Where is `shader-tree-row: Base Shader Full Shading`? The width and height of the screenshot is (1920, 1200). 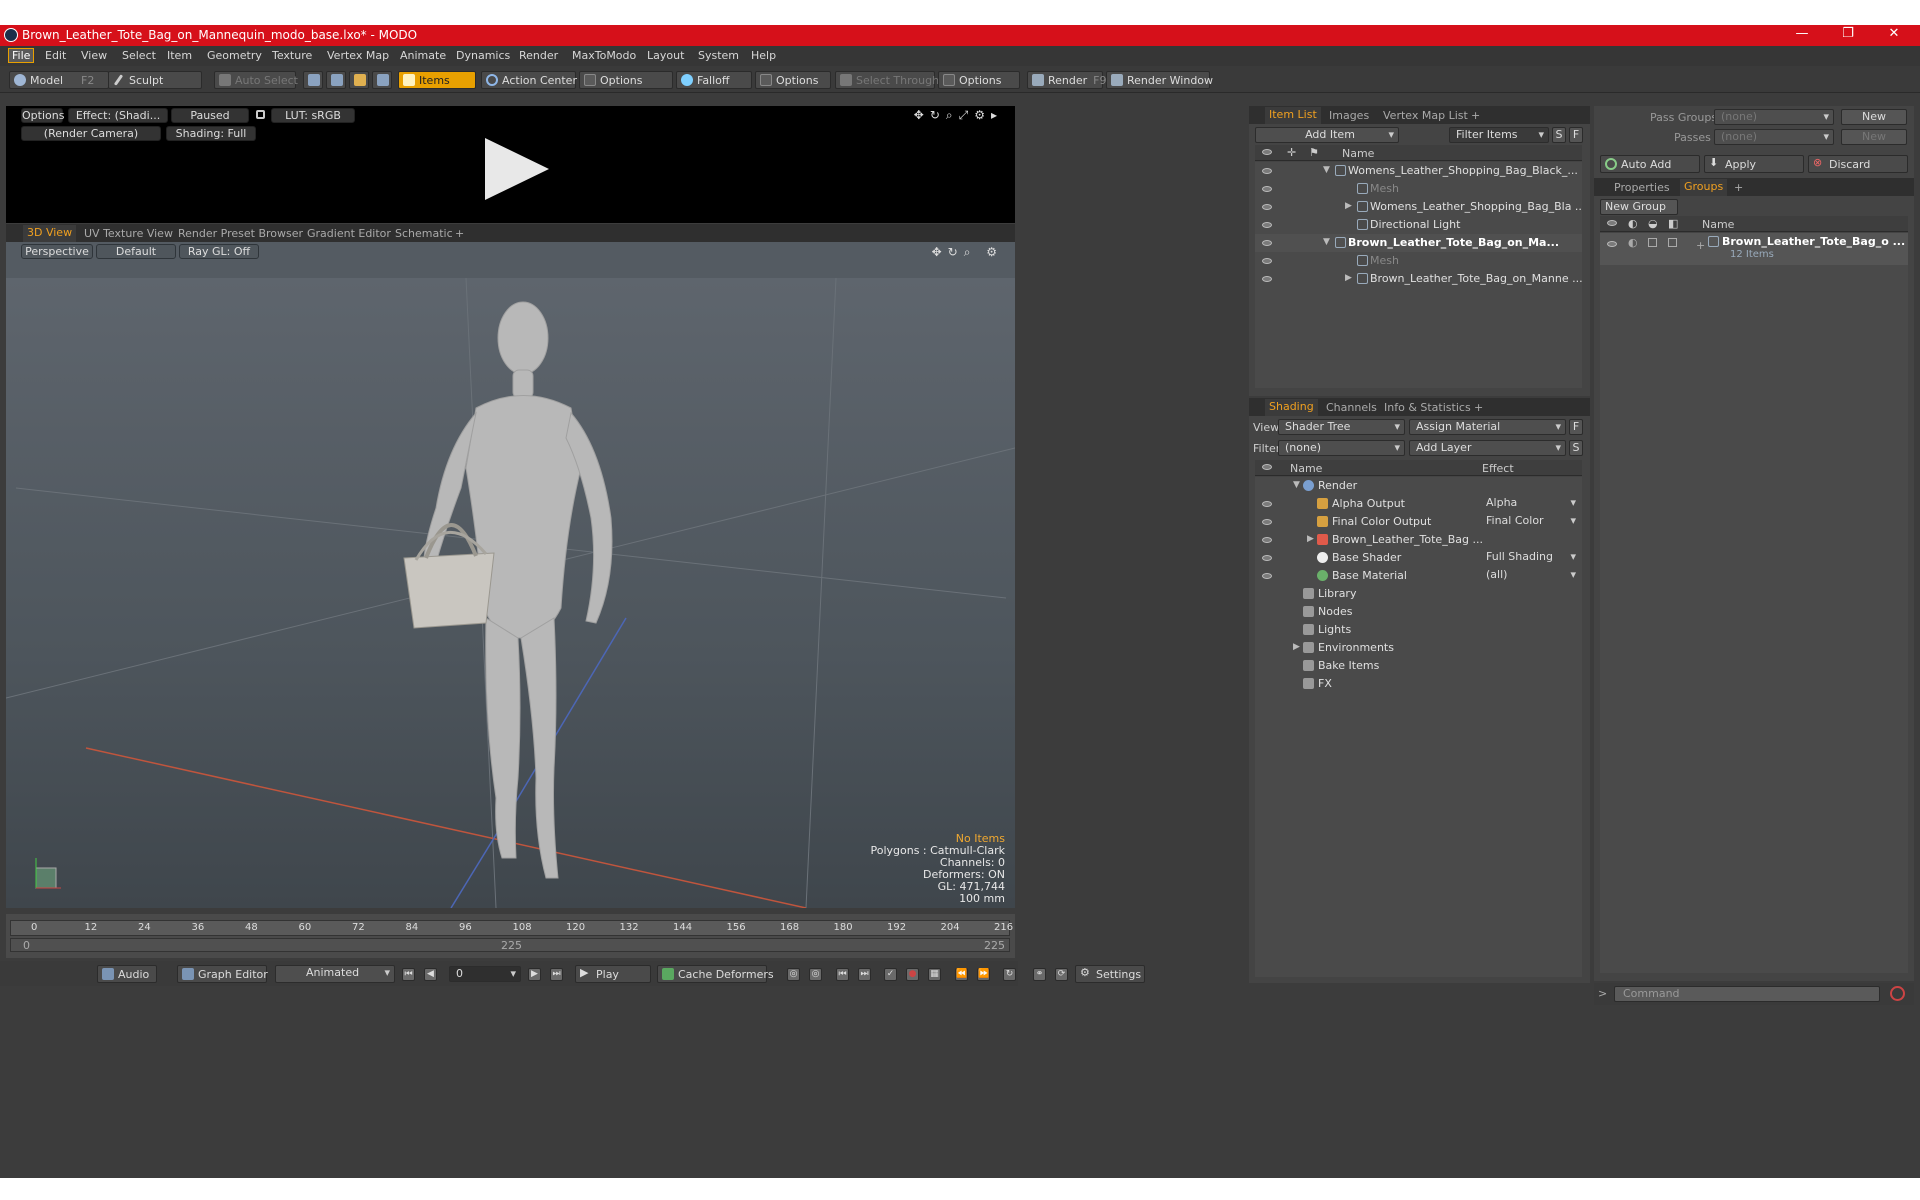
shader-tree-row: Base Shader Full Shading is located at coordinates (1418, 558).